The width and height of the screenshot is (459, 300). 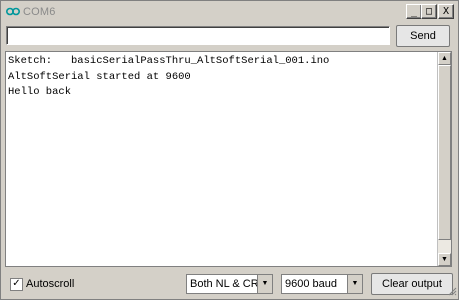 I want to click on resize-grip-icon, so click(x=452, y=291).